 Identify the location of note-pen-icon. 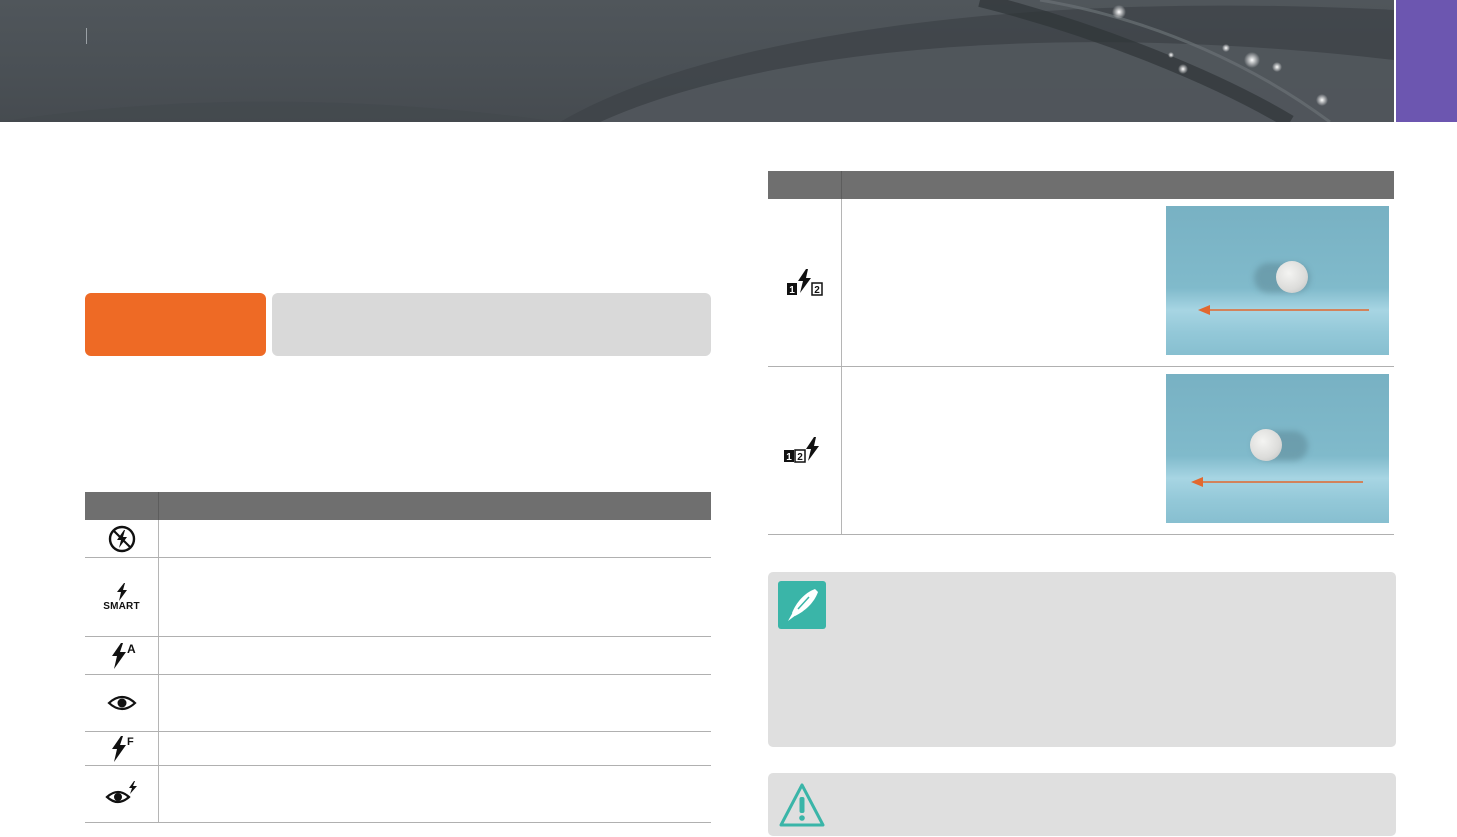
(802, 607).